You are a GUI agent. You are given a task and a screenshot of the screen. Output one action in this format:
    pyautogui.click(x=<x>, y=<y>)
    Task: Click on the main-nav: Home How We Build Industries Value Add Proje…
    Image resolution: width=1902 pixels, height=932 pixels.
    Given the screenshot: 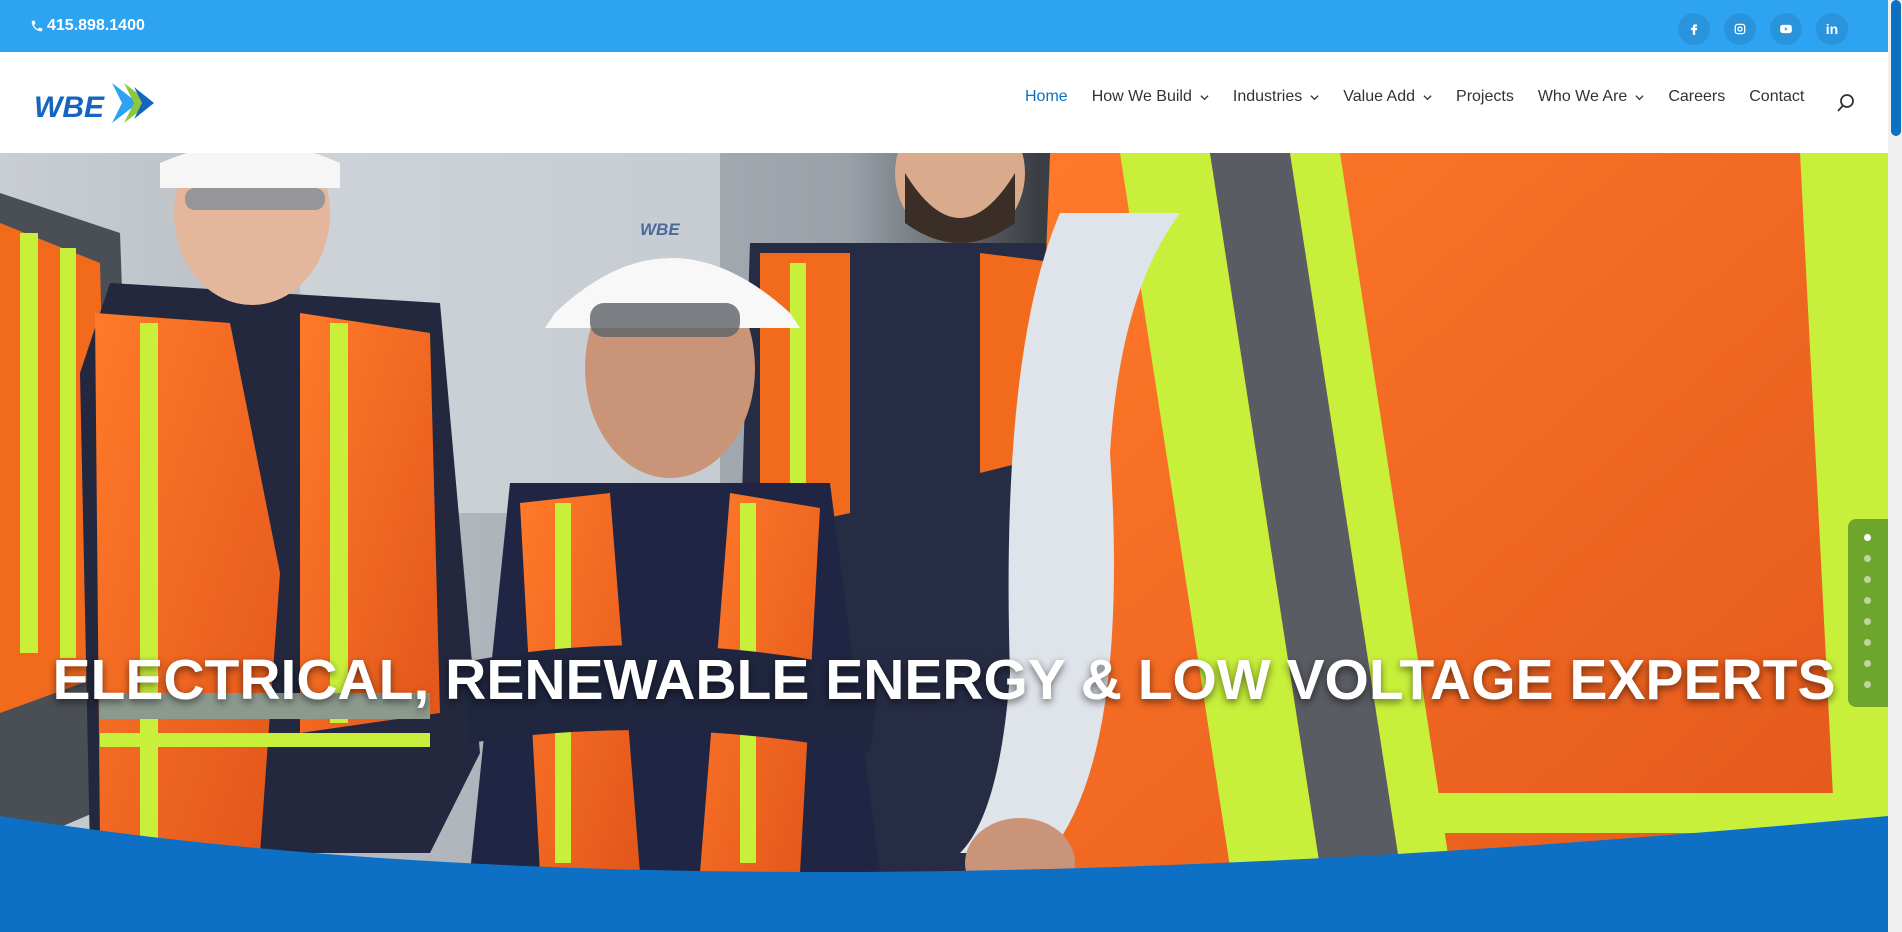 What is the action you would take?
    pyautogui.click(x=1426, y=97)
    